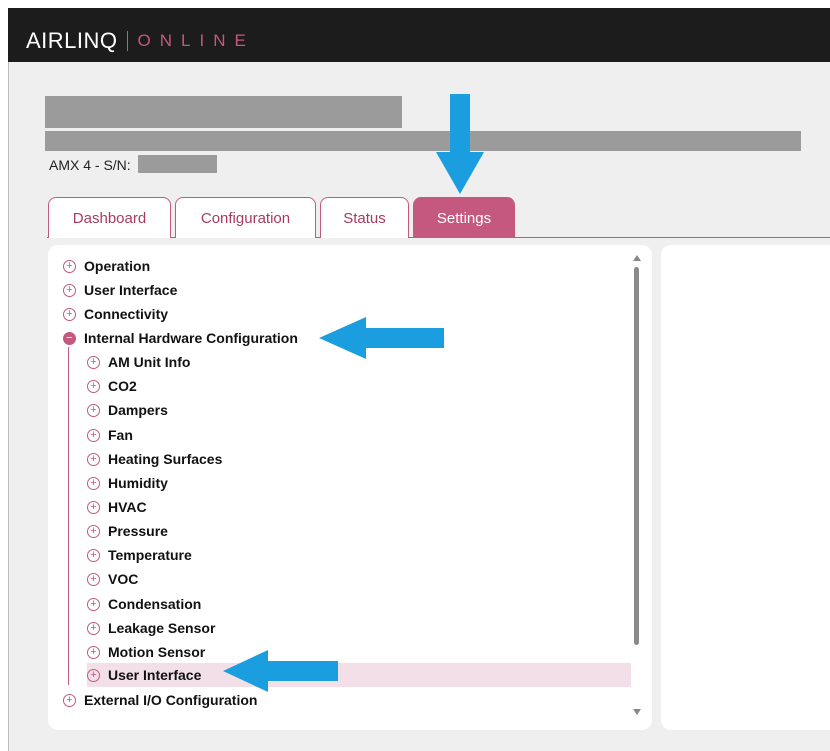 The height and width of the screenshot is (751, 830). Describe the element at coordinates (745, 487) in the screenshot. I see `settings-detail-panel` at that location.